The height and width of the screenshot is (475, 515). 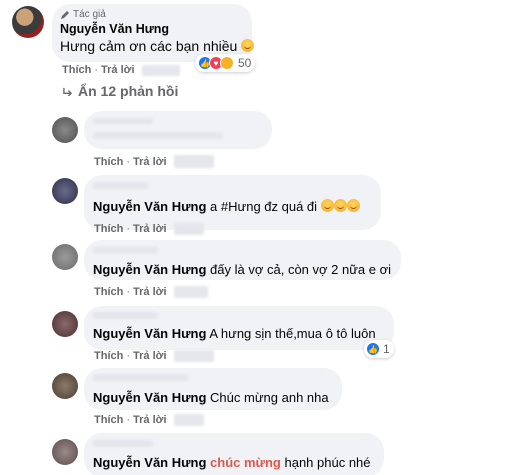 I want to click on like-reaction-icon: 👍, so click(x=373, y=349).